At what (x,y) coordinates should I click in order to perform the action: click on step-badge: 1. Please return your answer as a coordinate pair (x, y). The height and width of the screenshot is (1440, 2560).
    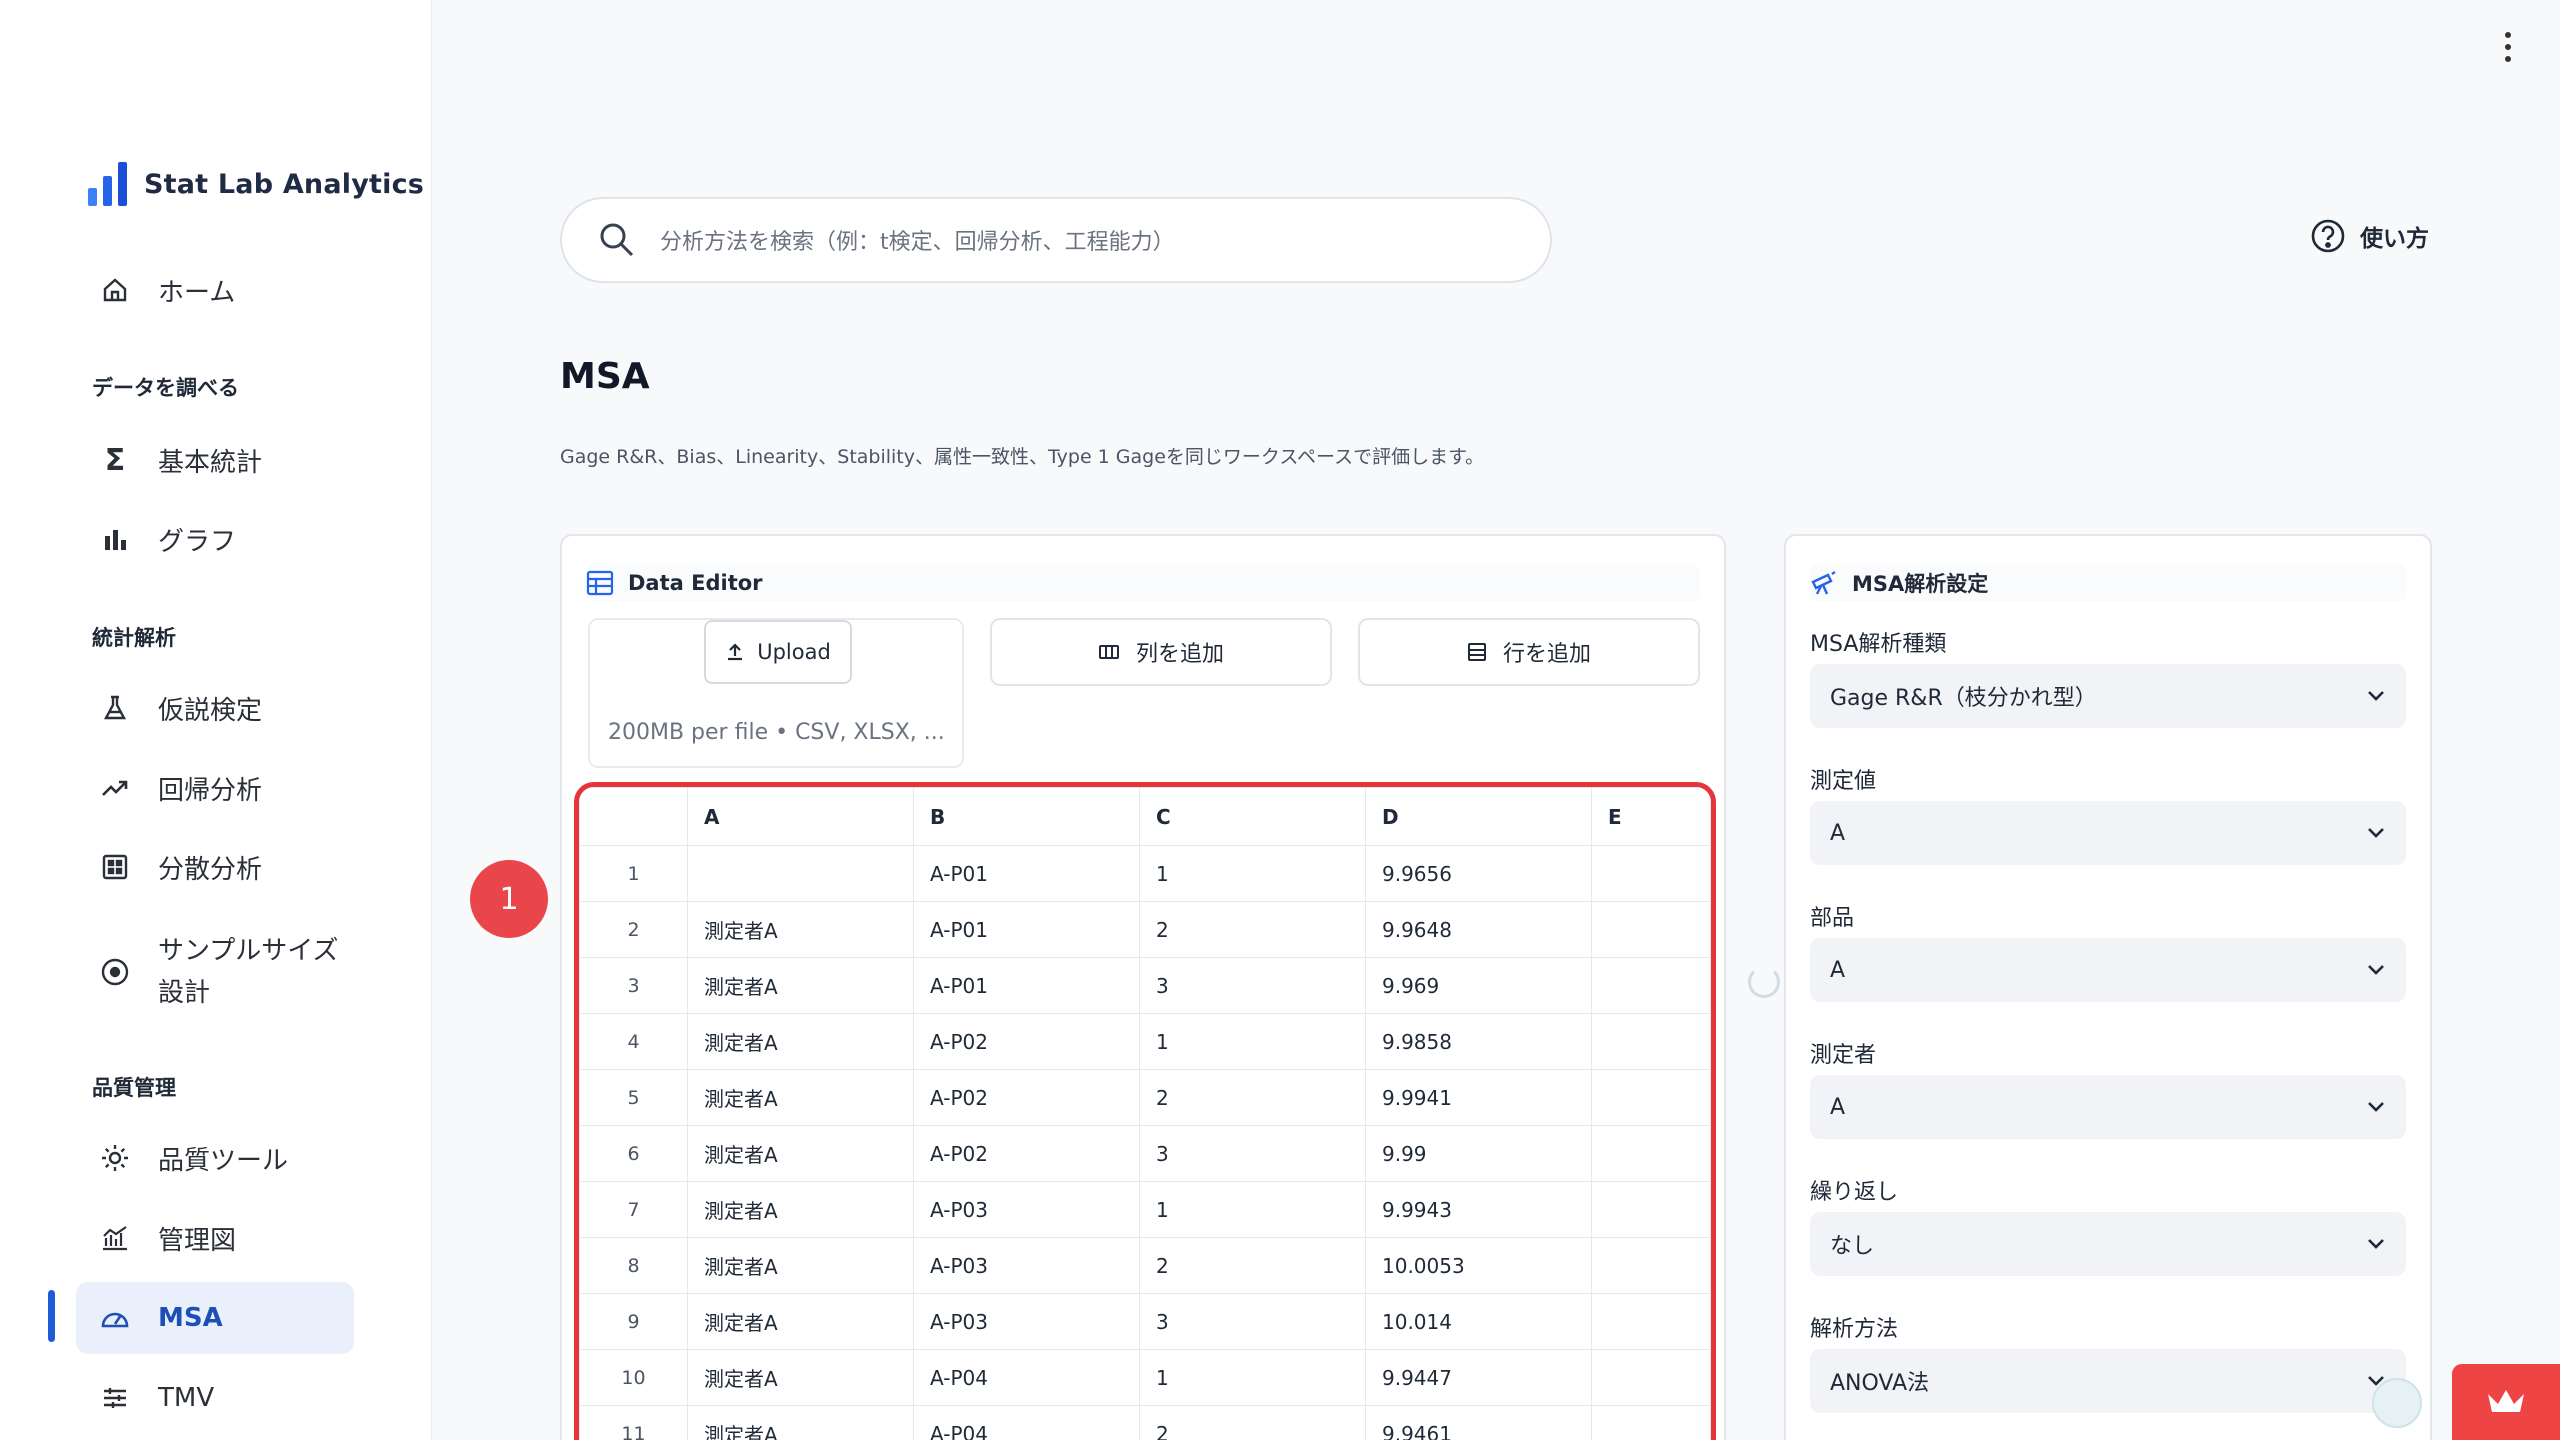
    Looking at the image, I should click on (509, 899).